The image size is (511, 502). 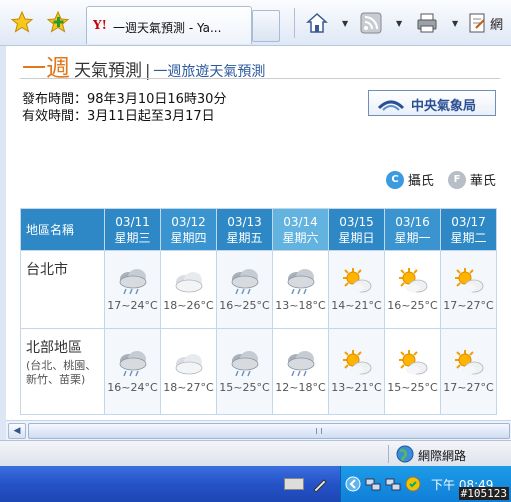 What do you see at coordinates (345, 23) in the screenshot?
I see `home-dropdown-icon: ▼` at bounding box center [345, 23].